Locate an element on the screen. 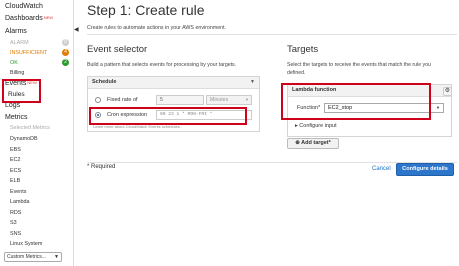  sidebar-item-dashboards: DashboardsNEW is located at coordinates (29, 18).